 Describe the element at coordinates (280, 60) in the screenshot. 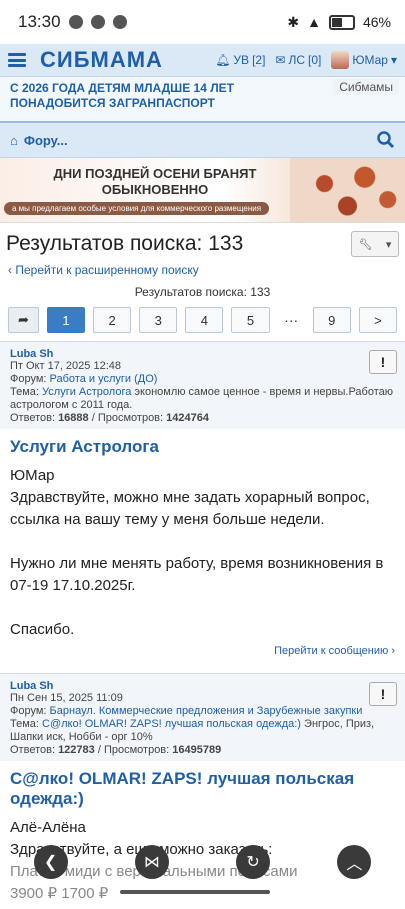

I see `mail-icon: ✉` at that location.